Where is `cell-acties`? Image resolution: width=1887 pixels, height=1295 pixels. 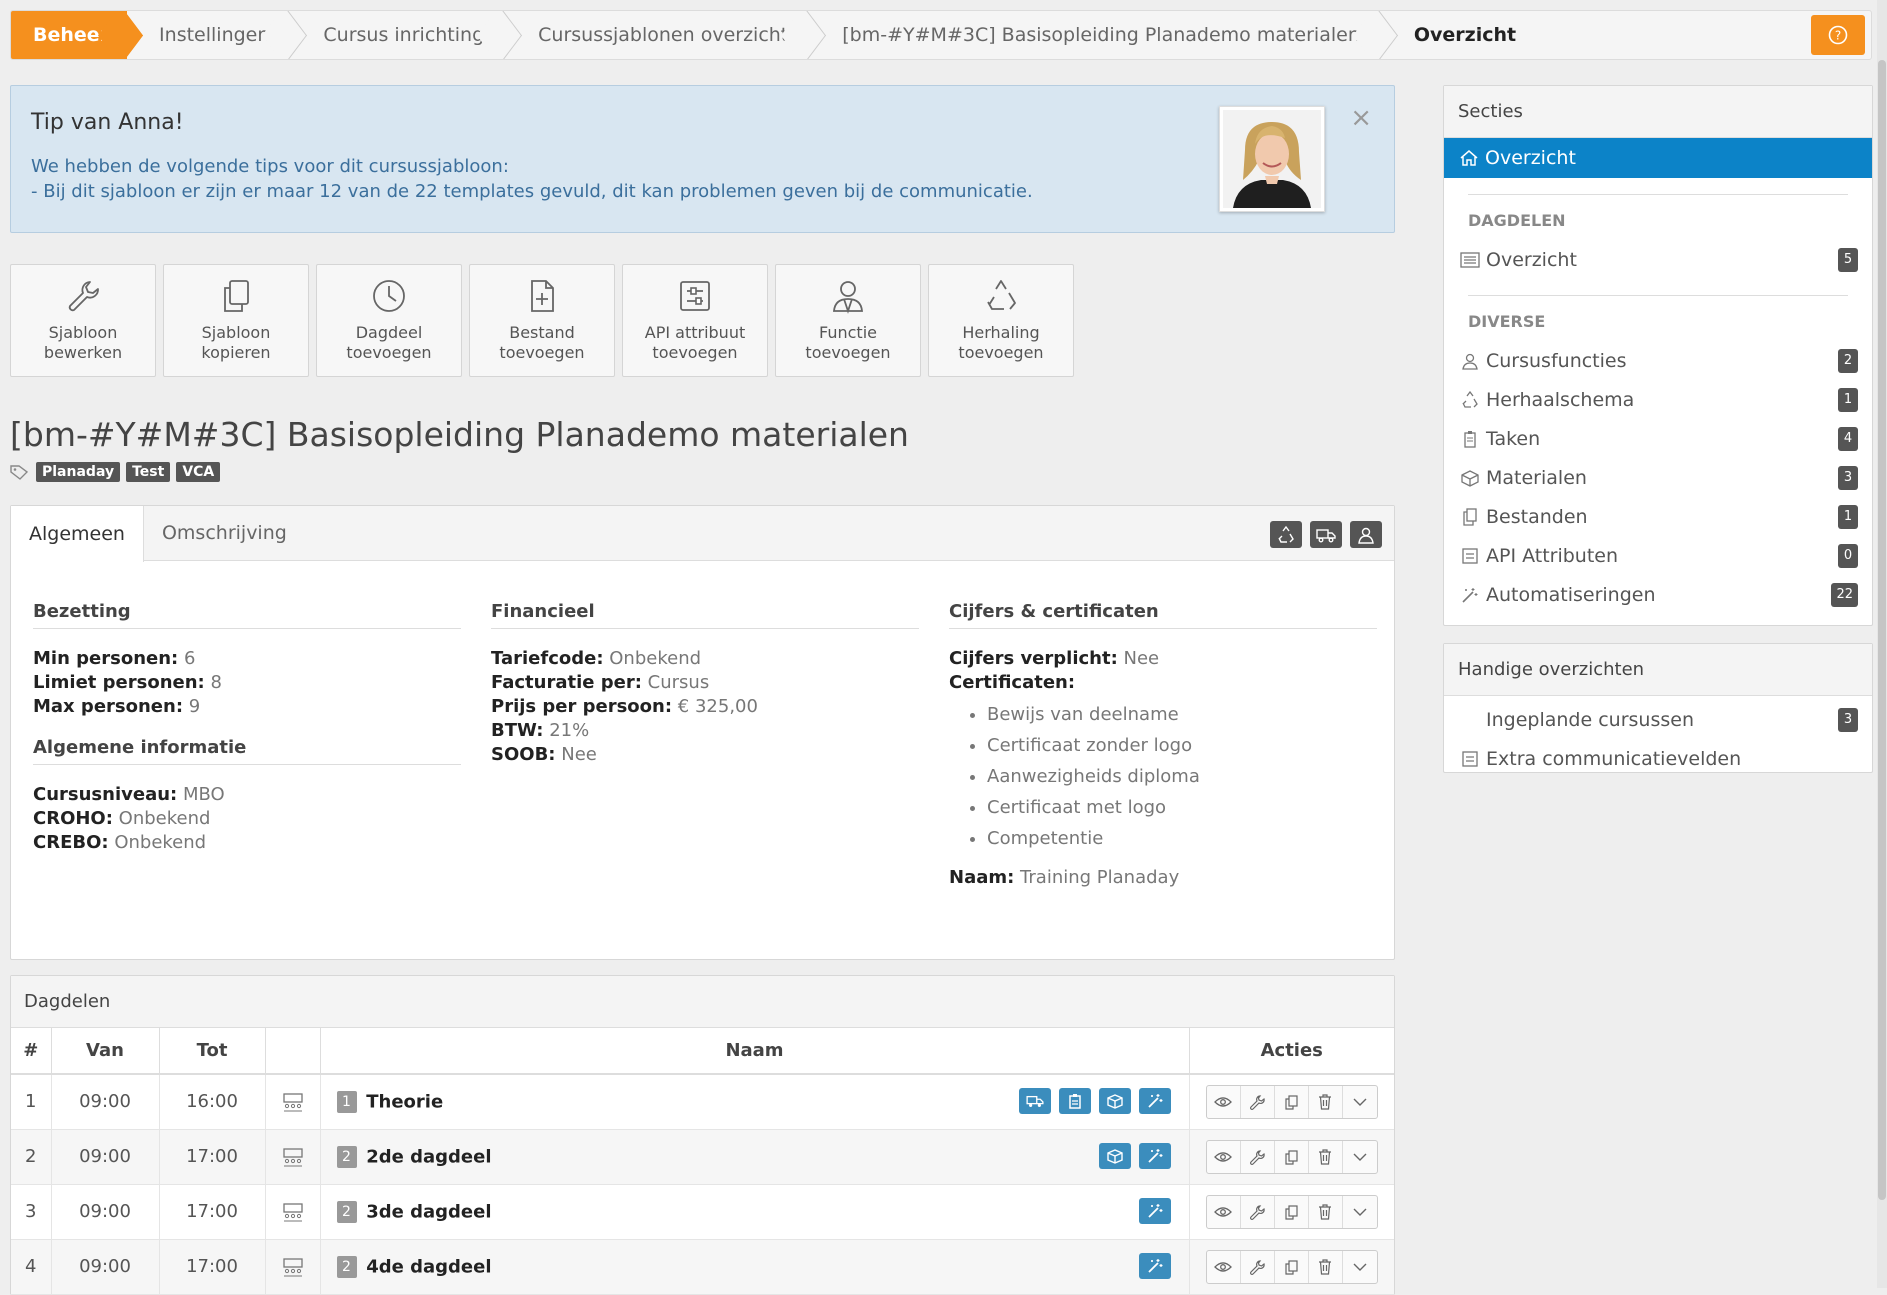
cell-acties is located at coordinates (1291, 1102).